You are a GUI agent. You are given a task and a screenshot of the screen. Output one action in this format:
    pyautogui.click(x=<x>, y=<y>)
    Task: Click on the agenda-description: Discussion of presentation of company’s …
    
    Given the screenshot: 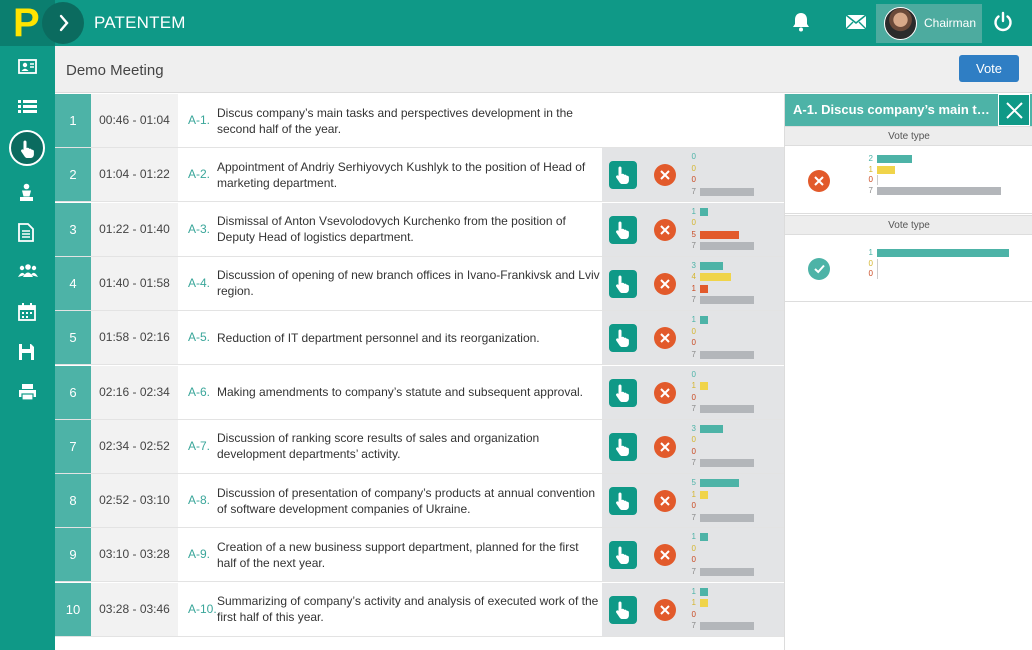 What is the action you would take?
    pyautogui.click(x=409, y=500)
    